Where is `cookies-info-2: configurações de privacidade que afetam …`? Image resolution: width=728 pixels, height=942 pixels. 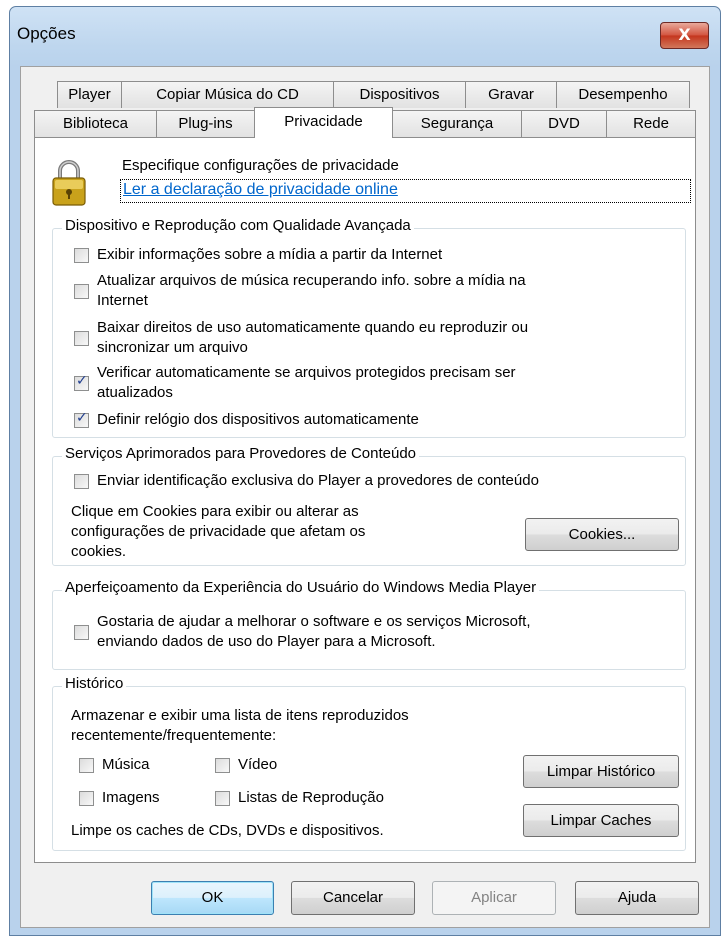 cookies-info-2: configurações de privacidade que afetam … is located at coordinates (218, 531).